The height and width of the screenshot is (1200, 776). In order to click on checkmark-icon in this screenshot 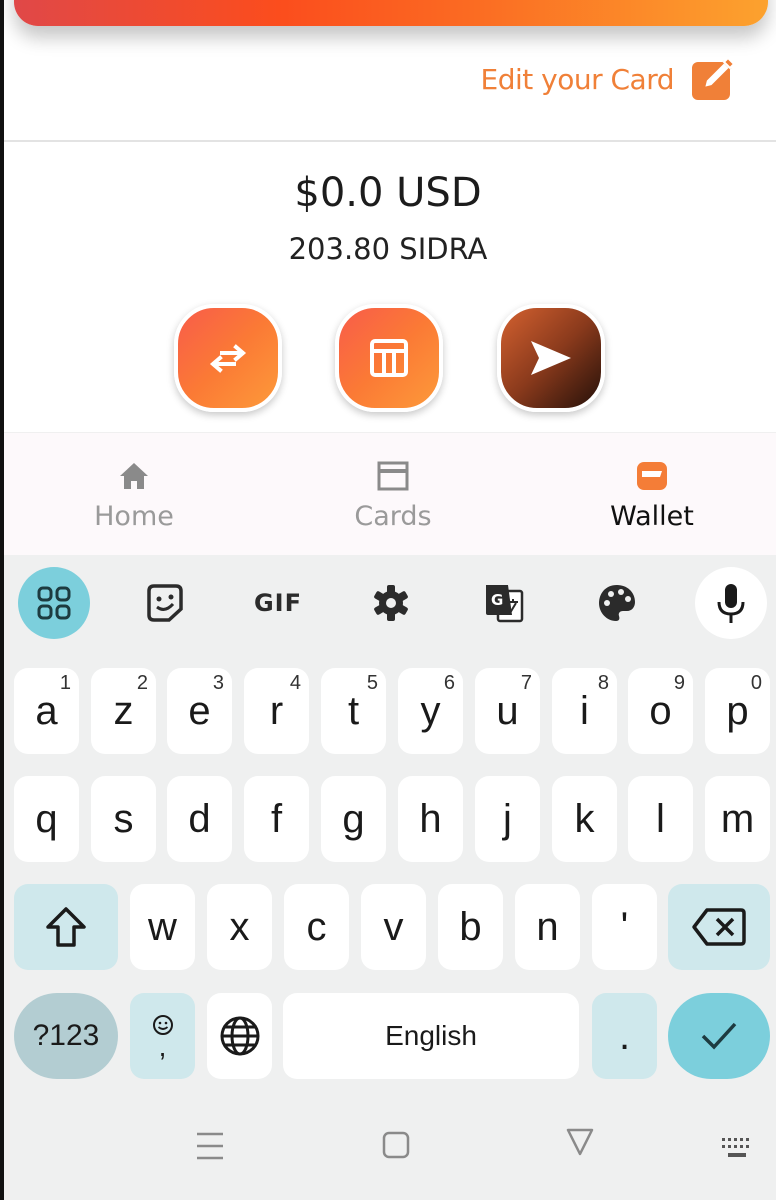, I will do `click(719, 1036)`.